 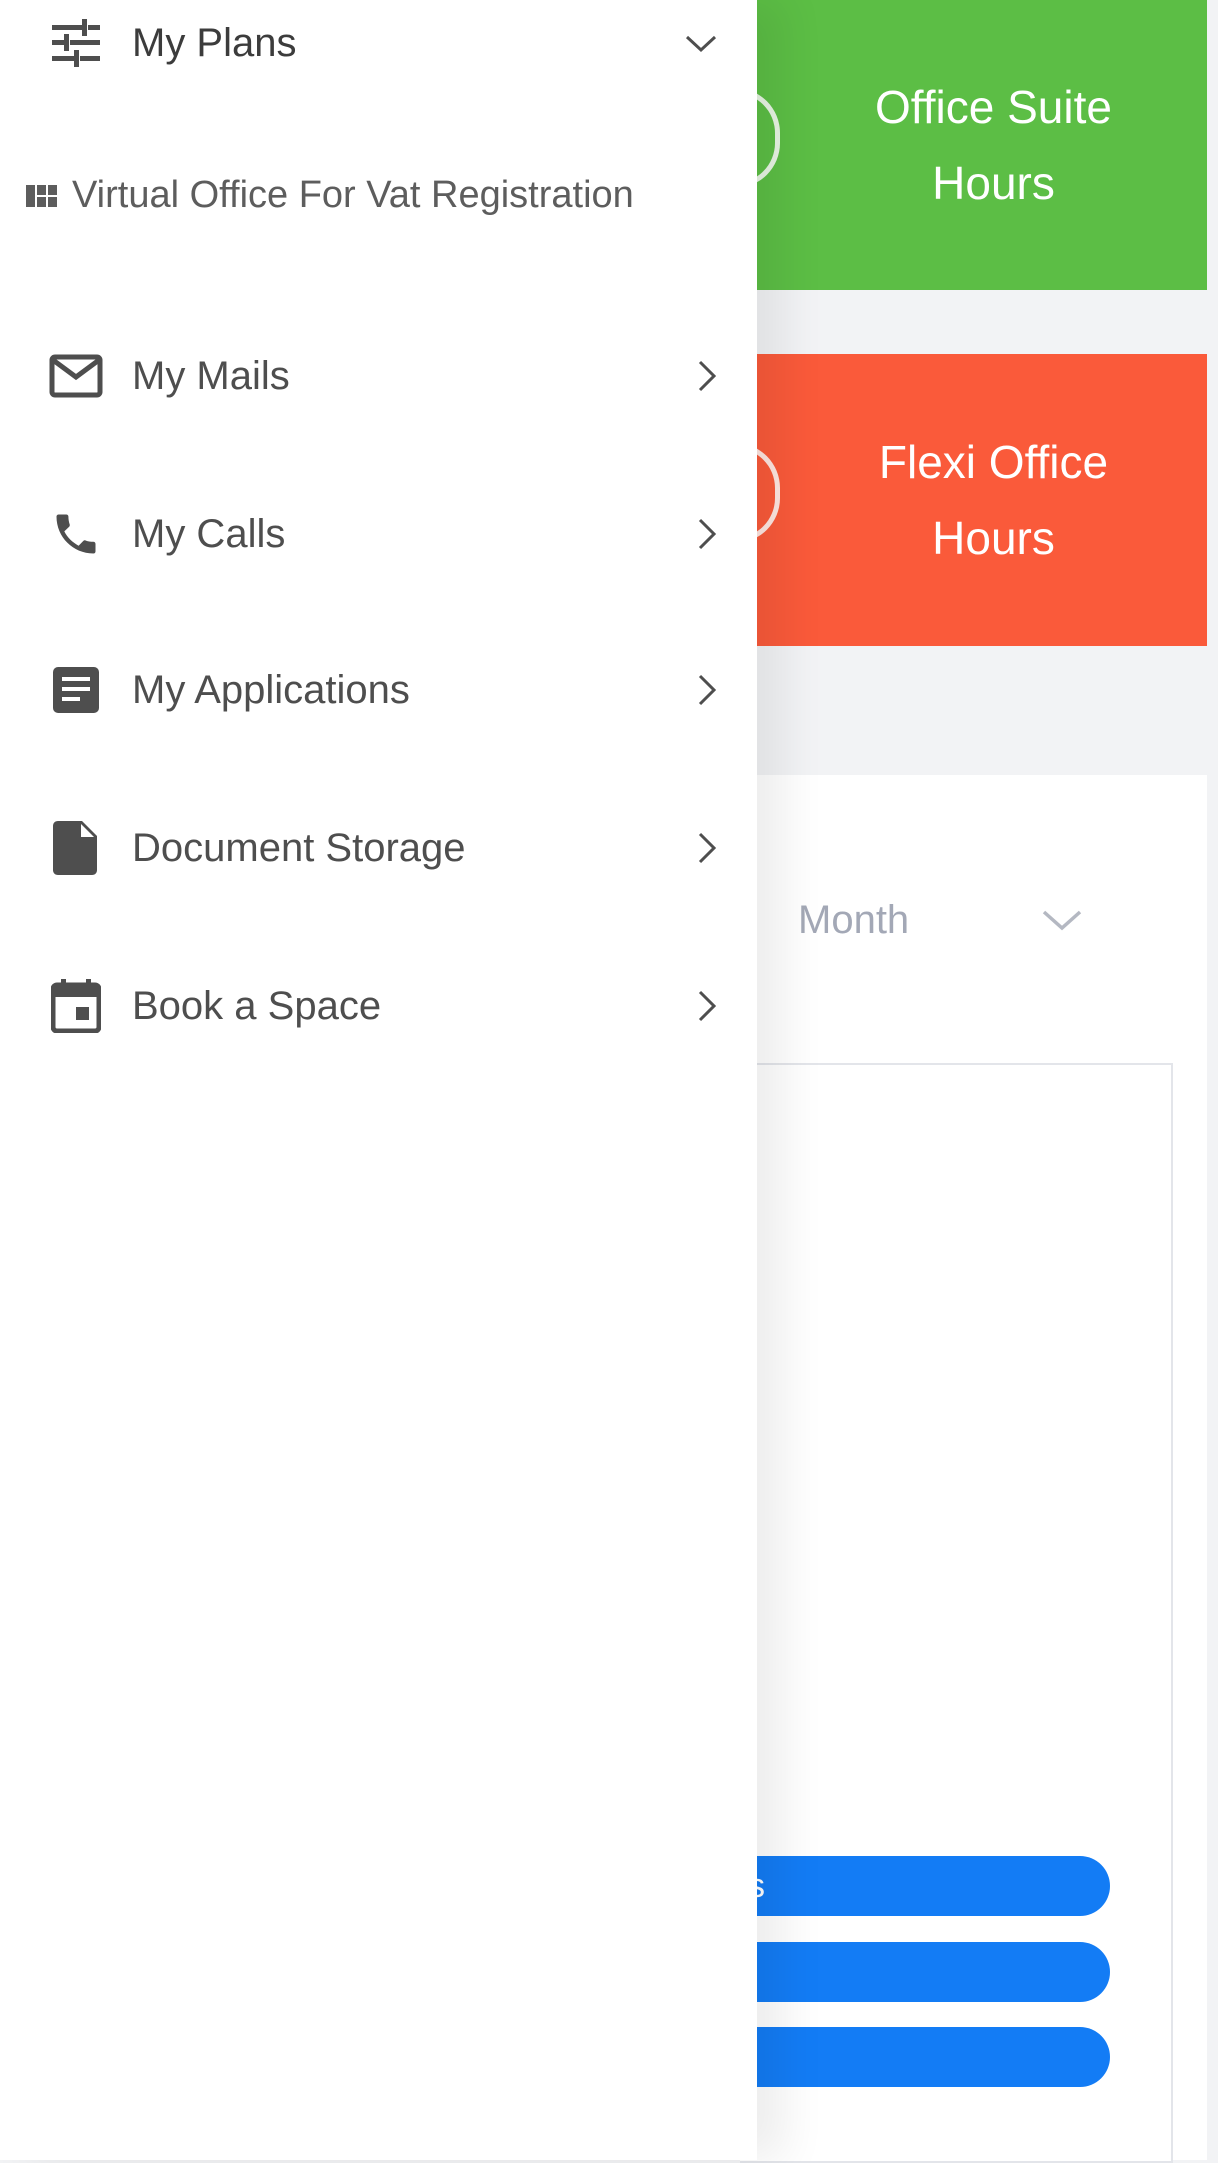 What do you see at coordinates (209, 533) in the screenshot?
I see `nav-item-my-calls-label: My Calls` at bounding box center [209, 533].